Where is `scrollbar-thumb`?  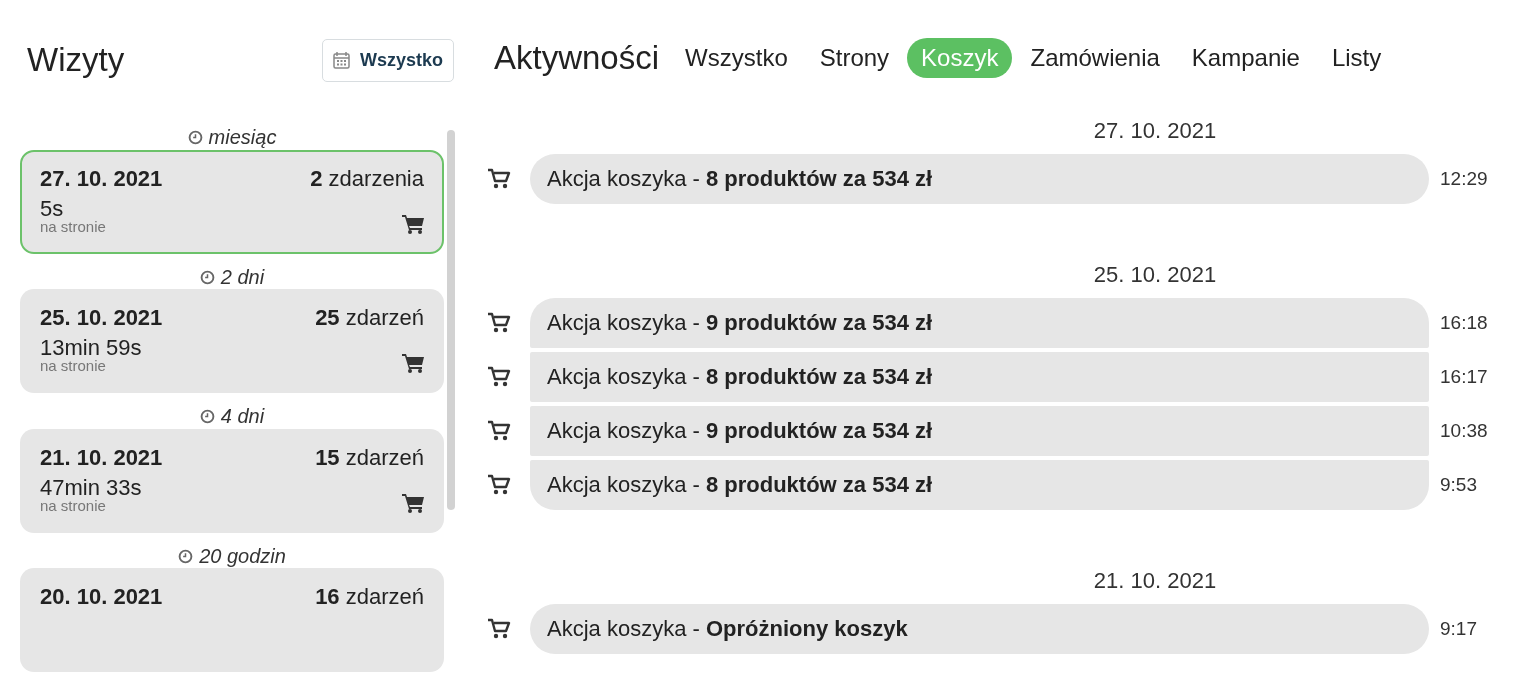
scrollbar-thumb is located at coordinates (451, 320).